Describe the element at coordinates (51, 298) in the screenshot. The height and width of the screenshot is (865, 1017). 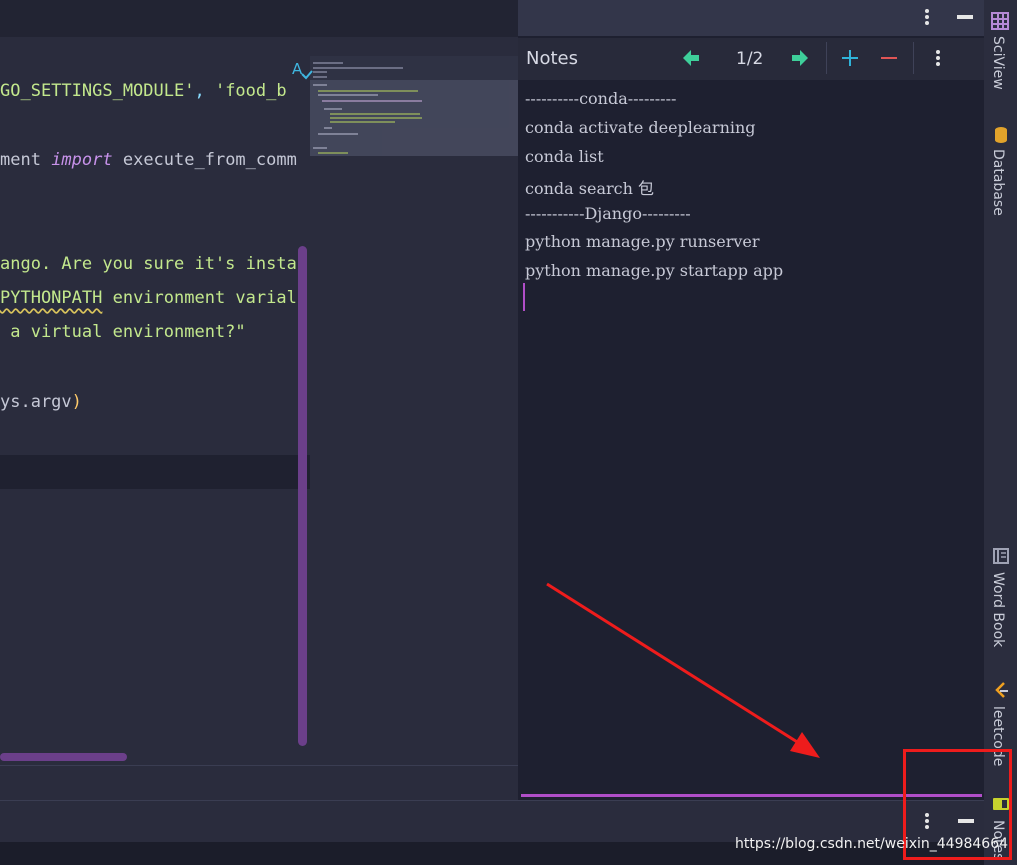
I see `code-string-warning: PYTHONPATH` at that location.